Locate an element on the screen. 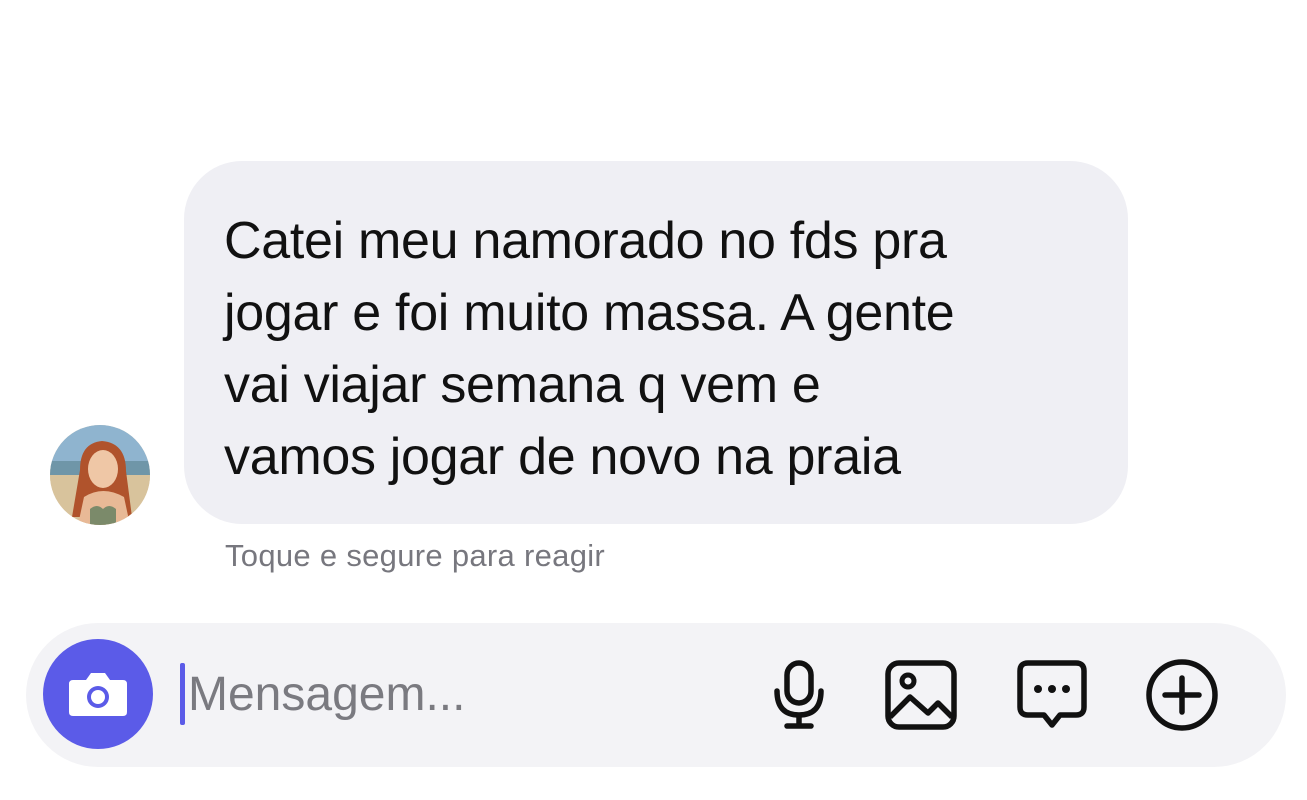  image-icon is located at coordinates (921, 695).